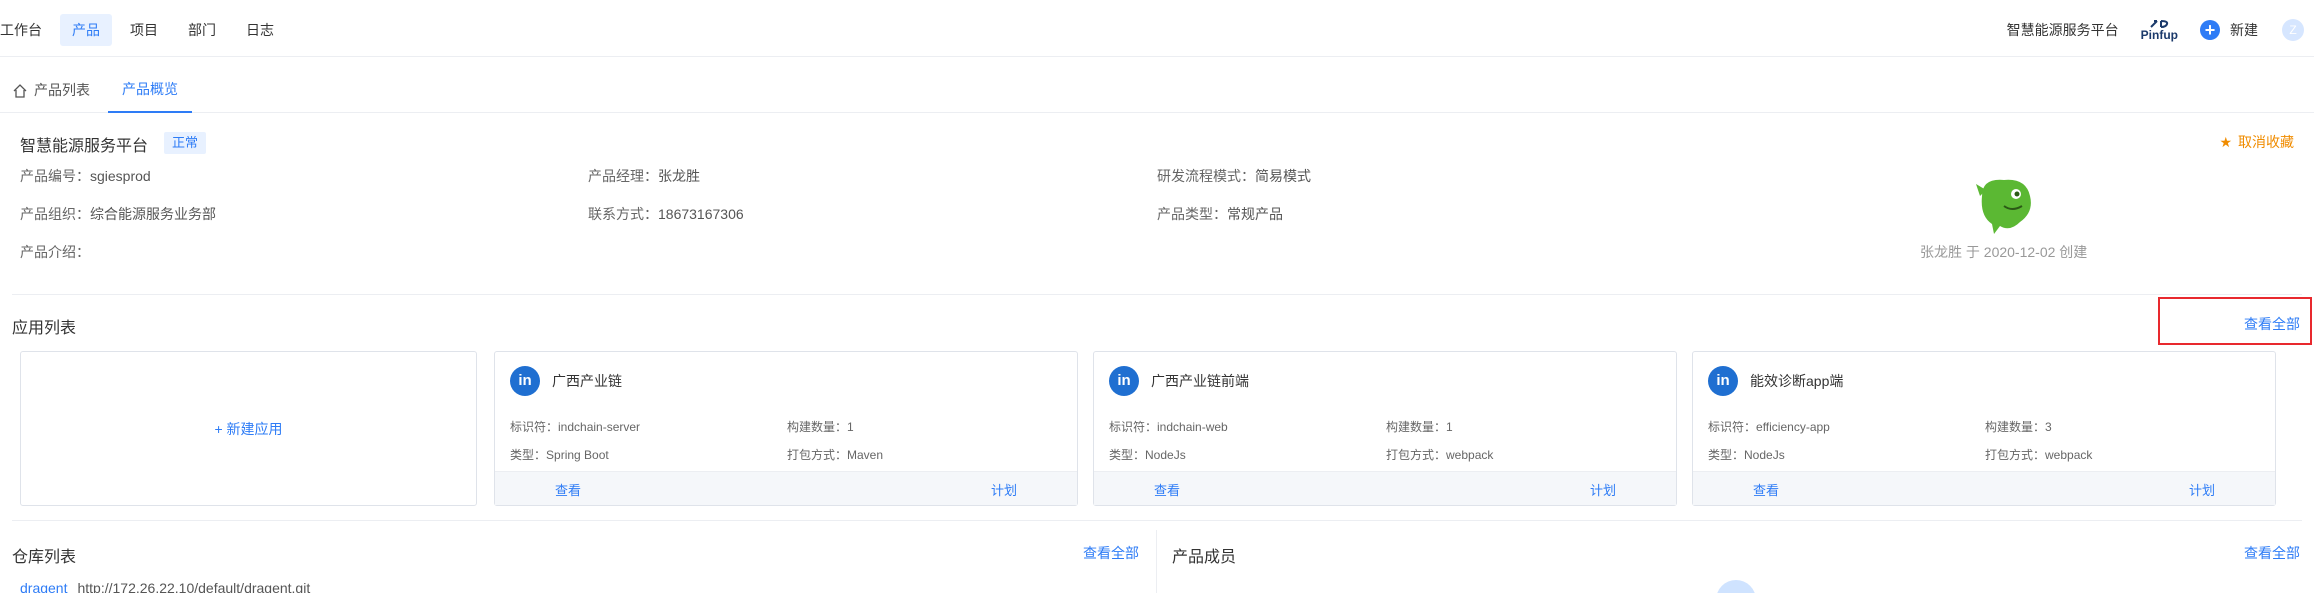  What do you see at coordinates (84, 146) in the screenshot?
I see `product-title: 智慧能源服务平台` at bounding box center [84, 146].